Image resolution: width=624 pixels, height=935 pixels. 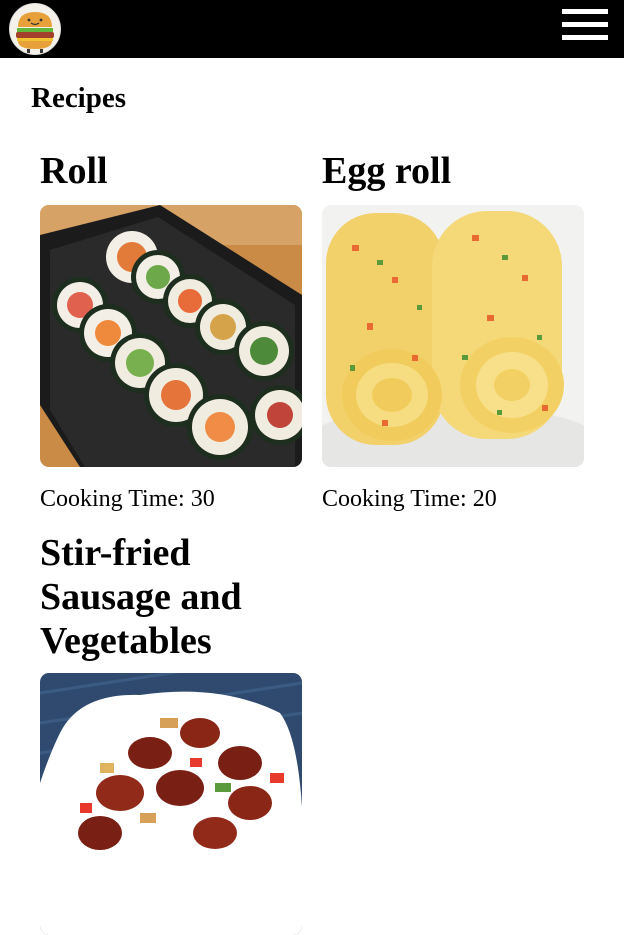 What do you see at coordinates (79, 98) in the screenshot?
I see `page-title: Recipes` at bounding box center [79, 98].